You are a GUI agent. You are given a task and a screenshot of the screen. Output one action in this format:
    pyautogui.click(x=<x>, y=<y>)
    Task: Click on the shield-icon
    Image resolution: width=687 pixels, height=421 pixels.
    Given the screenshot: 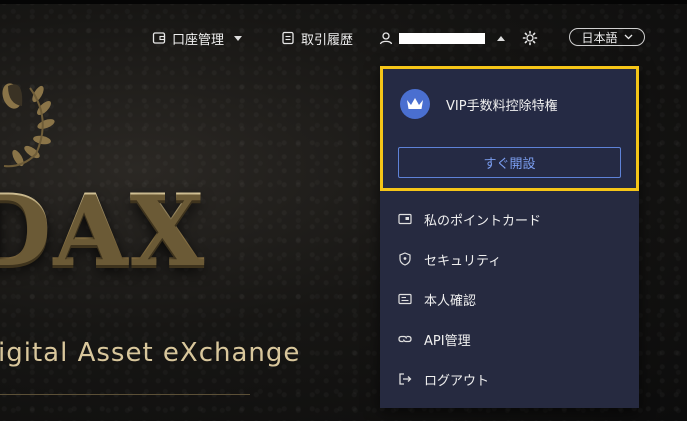 What is the action you would take?
    pyautogui.click(x=405, y=259)
    